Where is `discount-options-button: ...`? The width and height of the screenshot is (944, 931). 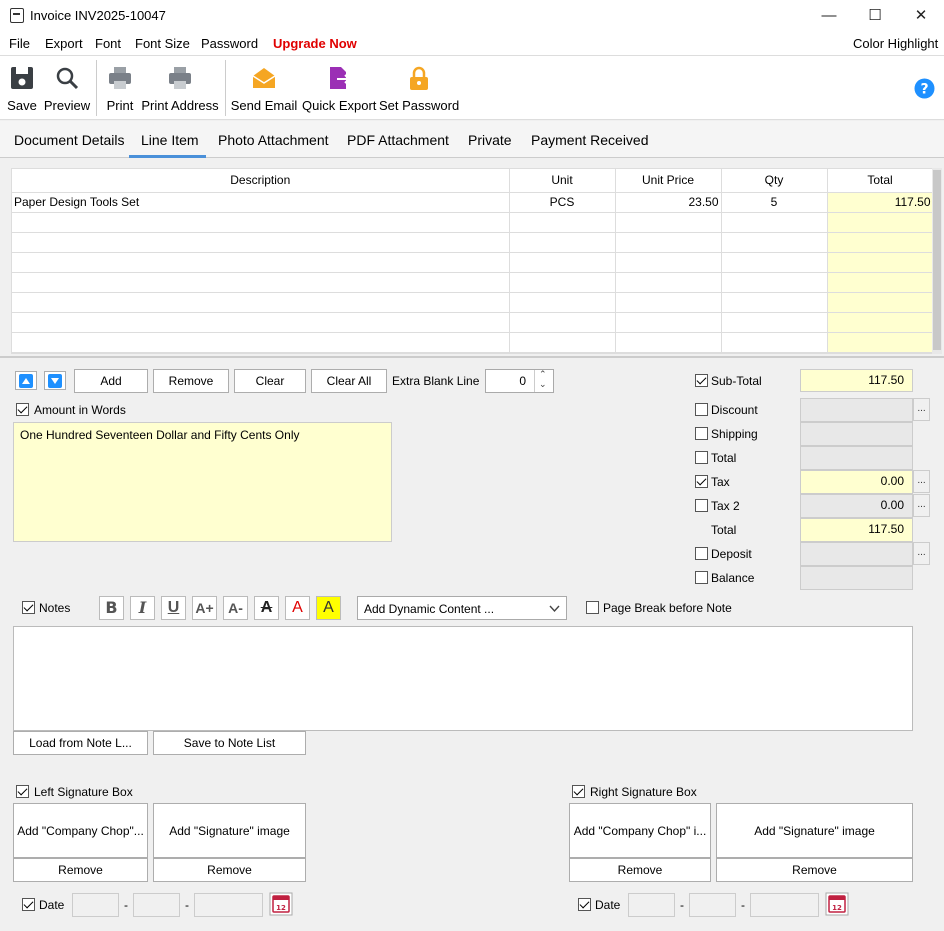
discount-options-button: ... is located at coordinates (921, 409).